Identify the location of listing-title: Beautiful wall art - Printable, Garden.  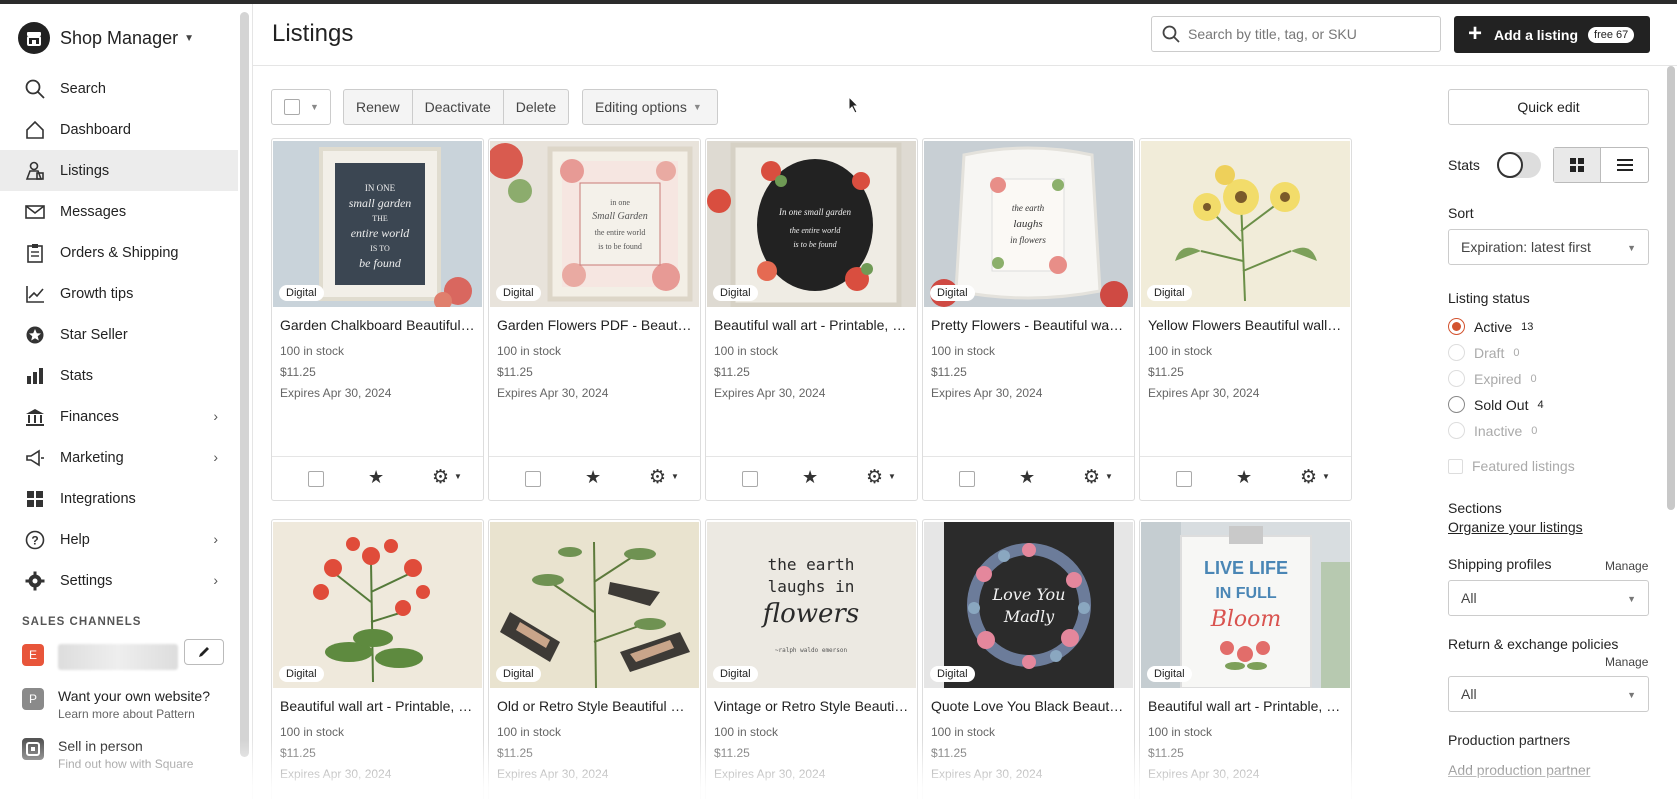
(811, 325).